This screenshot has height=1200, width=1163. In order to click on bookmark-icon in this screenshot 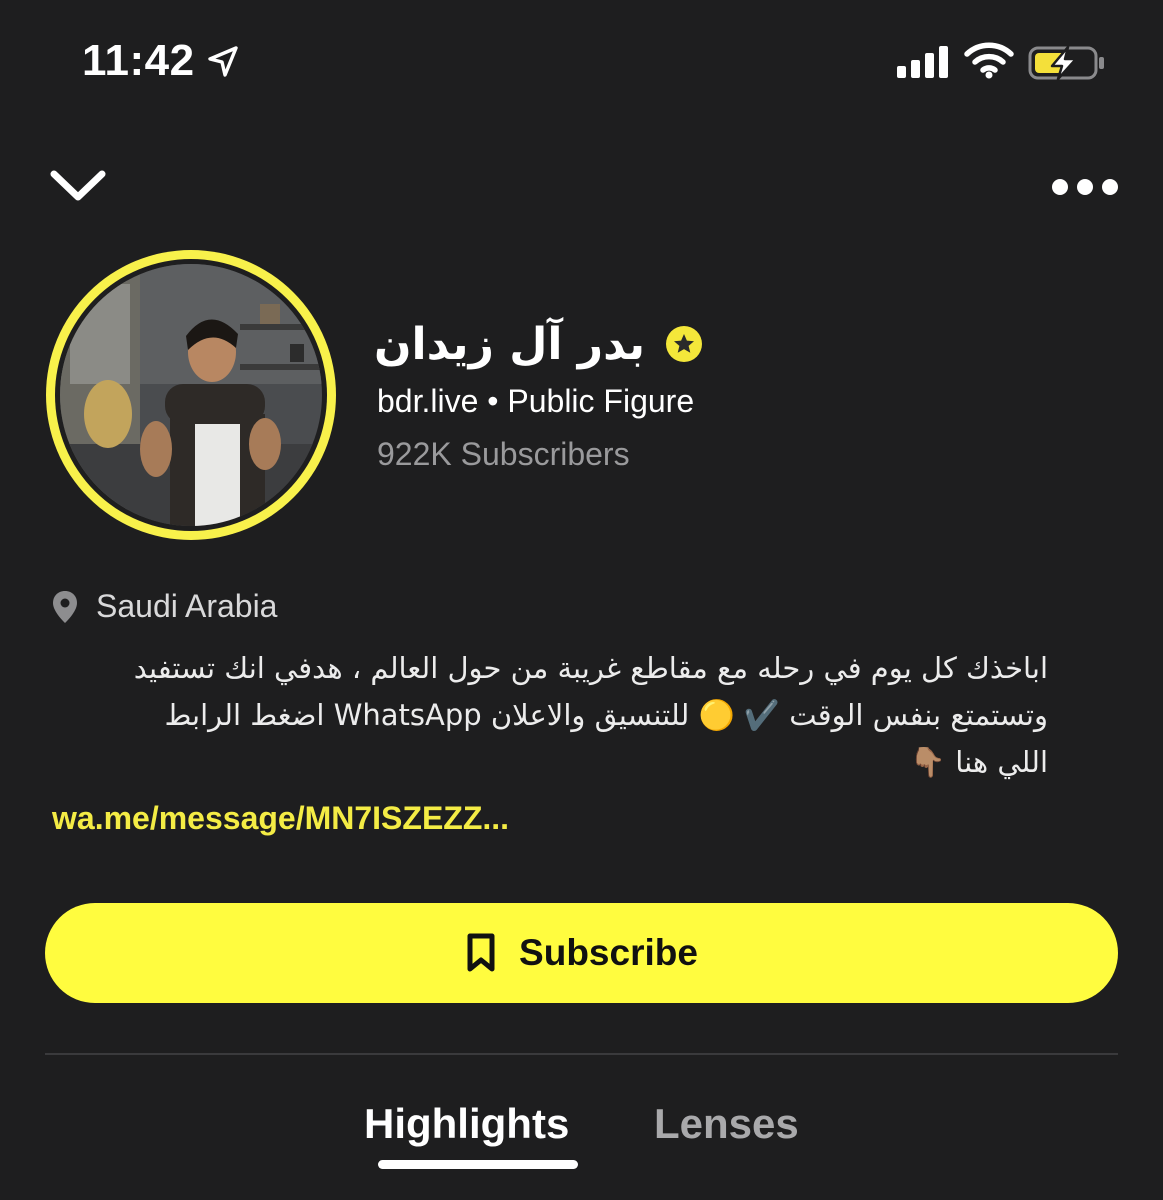, I will do `click(481, 952)`.